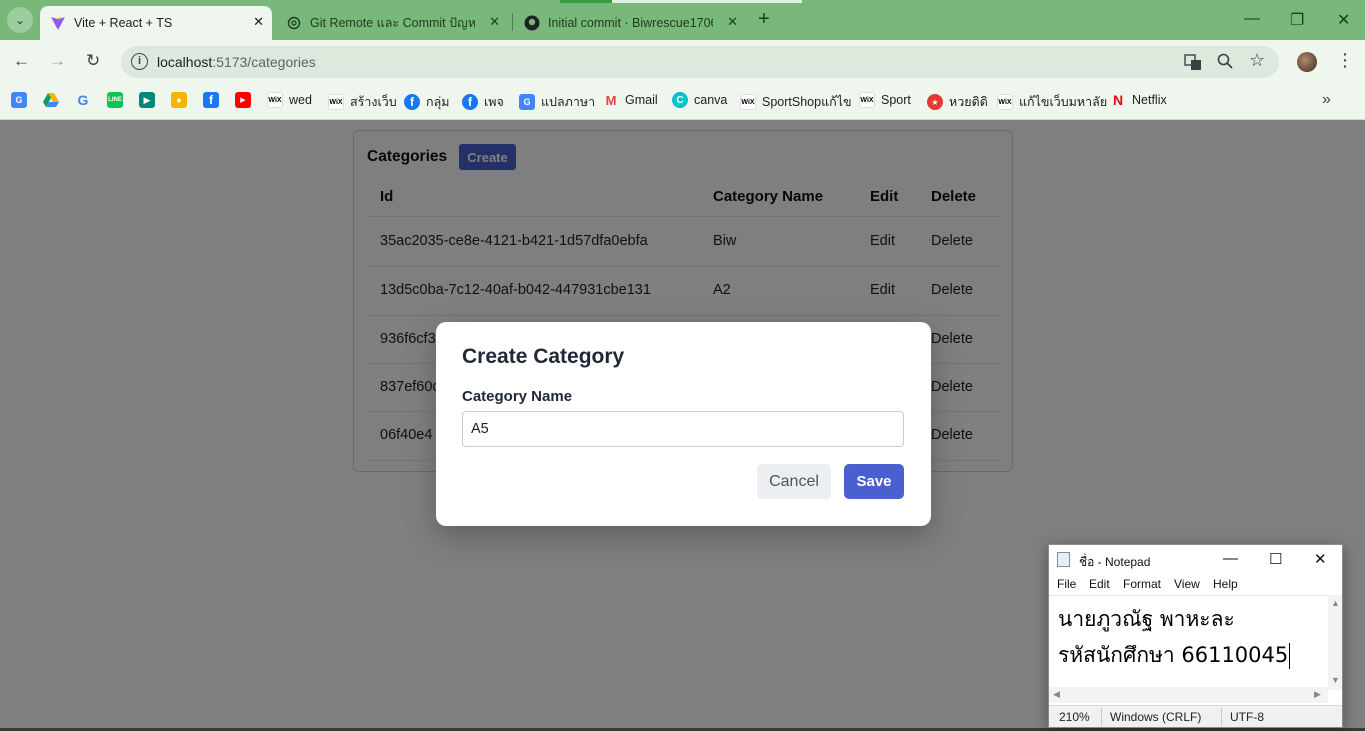  I want to click on bookmark-item: f เพจ, so click(483, 102).